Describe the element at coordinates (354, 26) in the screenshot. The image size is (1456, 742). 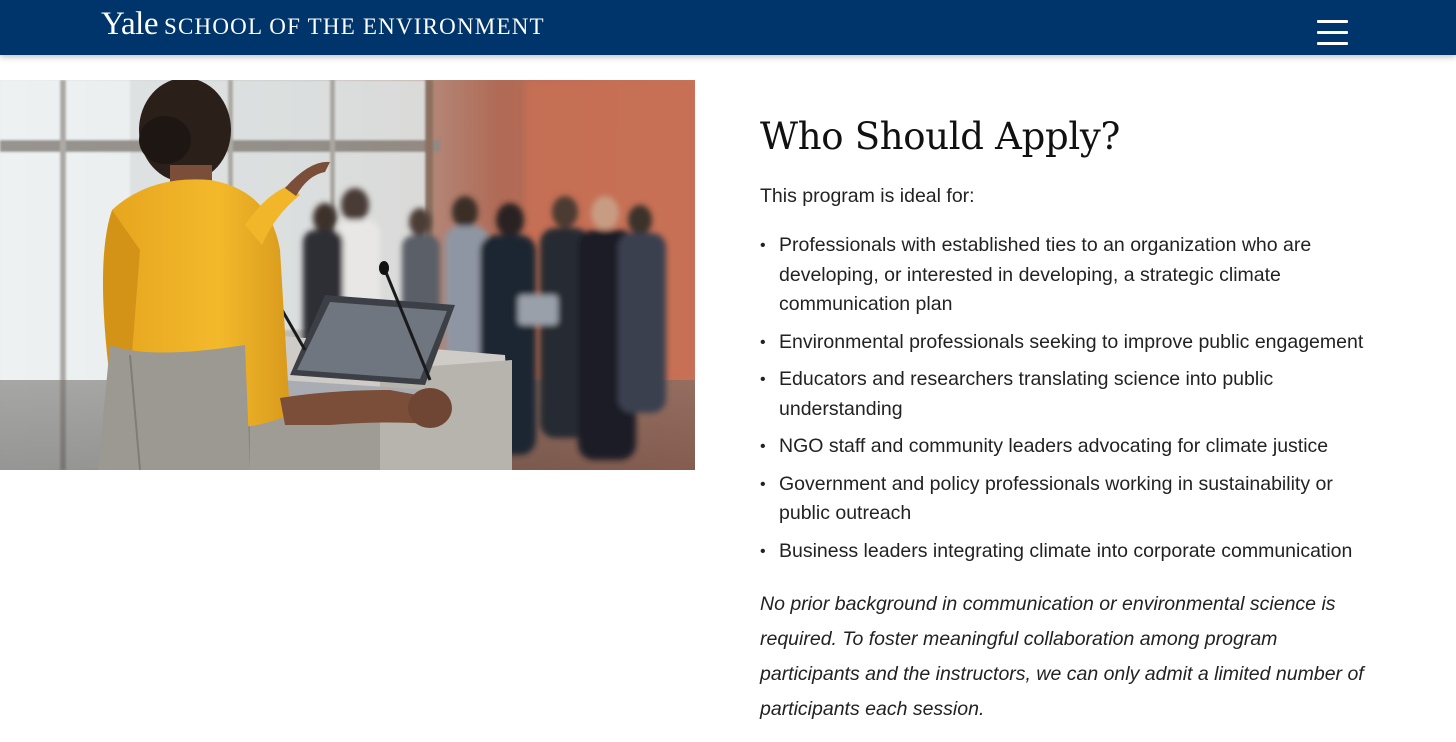
I see `logo-school-name: SCHOOL OF THE ENVIRONMENT` at that location.